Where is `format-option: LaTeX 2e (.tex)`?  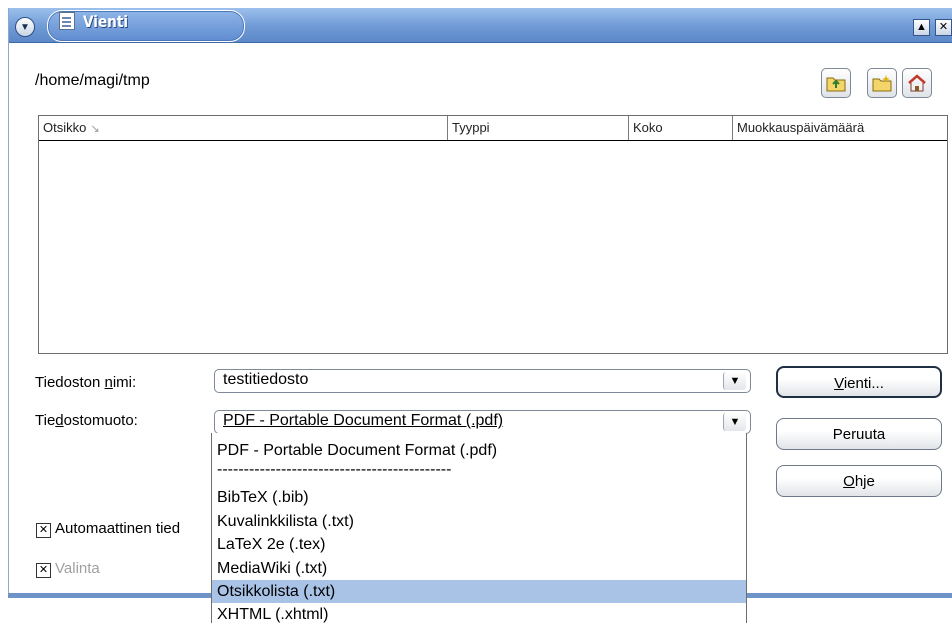 format-option: LaTeX 2e (.tex) is located at coordinates (479, 544).